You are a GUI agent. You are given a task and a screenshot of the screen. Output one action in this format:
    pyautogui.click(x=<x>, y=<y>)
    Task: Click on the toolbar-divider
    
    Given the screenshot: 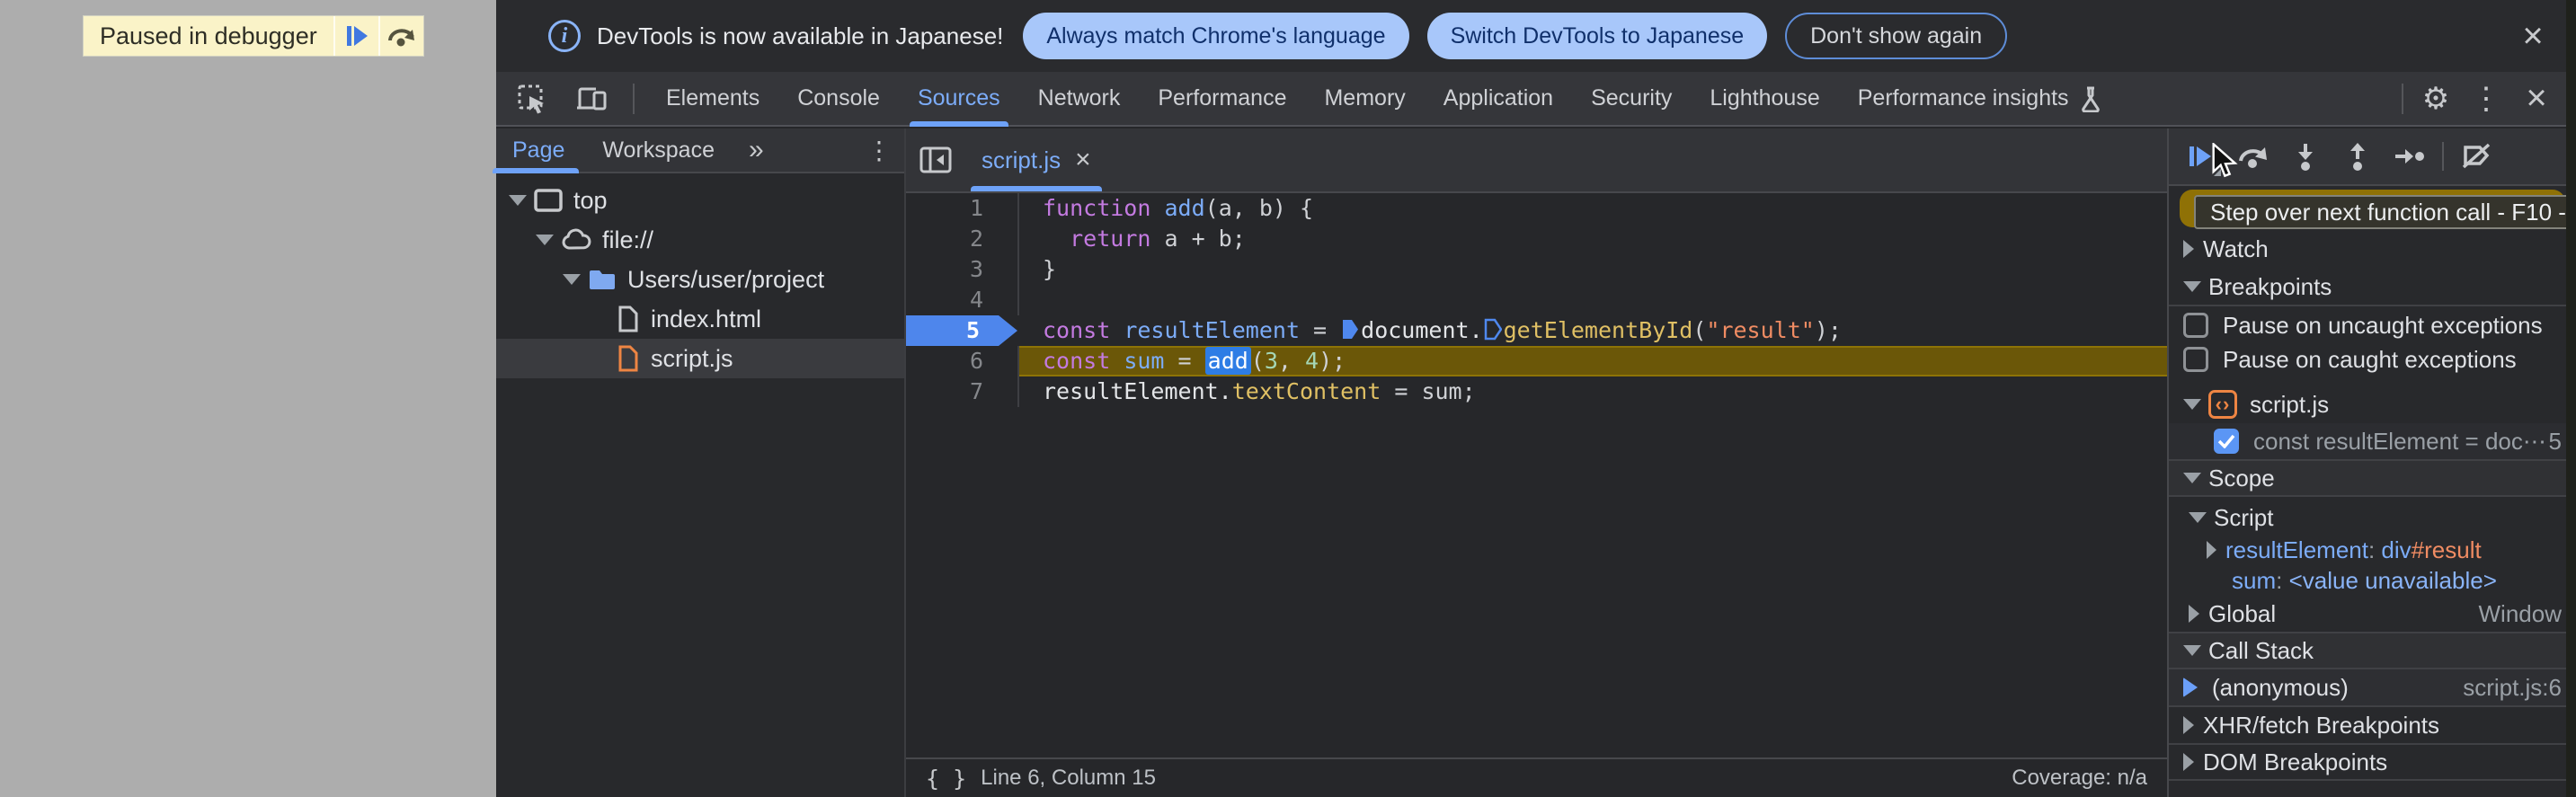 What is the action you would take?
    pyautogui.click(x=2402, y=98)
    